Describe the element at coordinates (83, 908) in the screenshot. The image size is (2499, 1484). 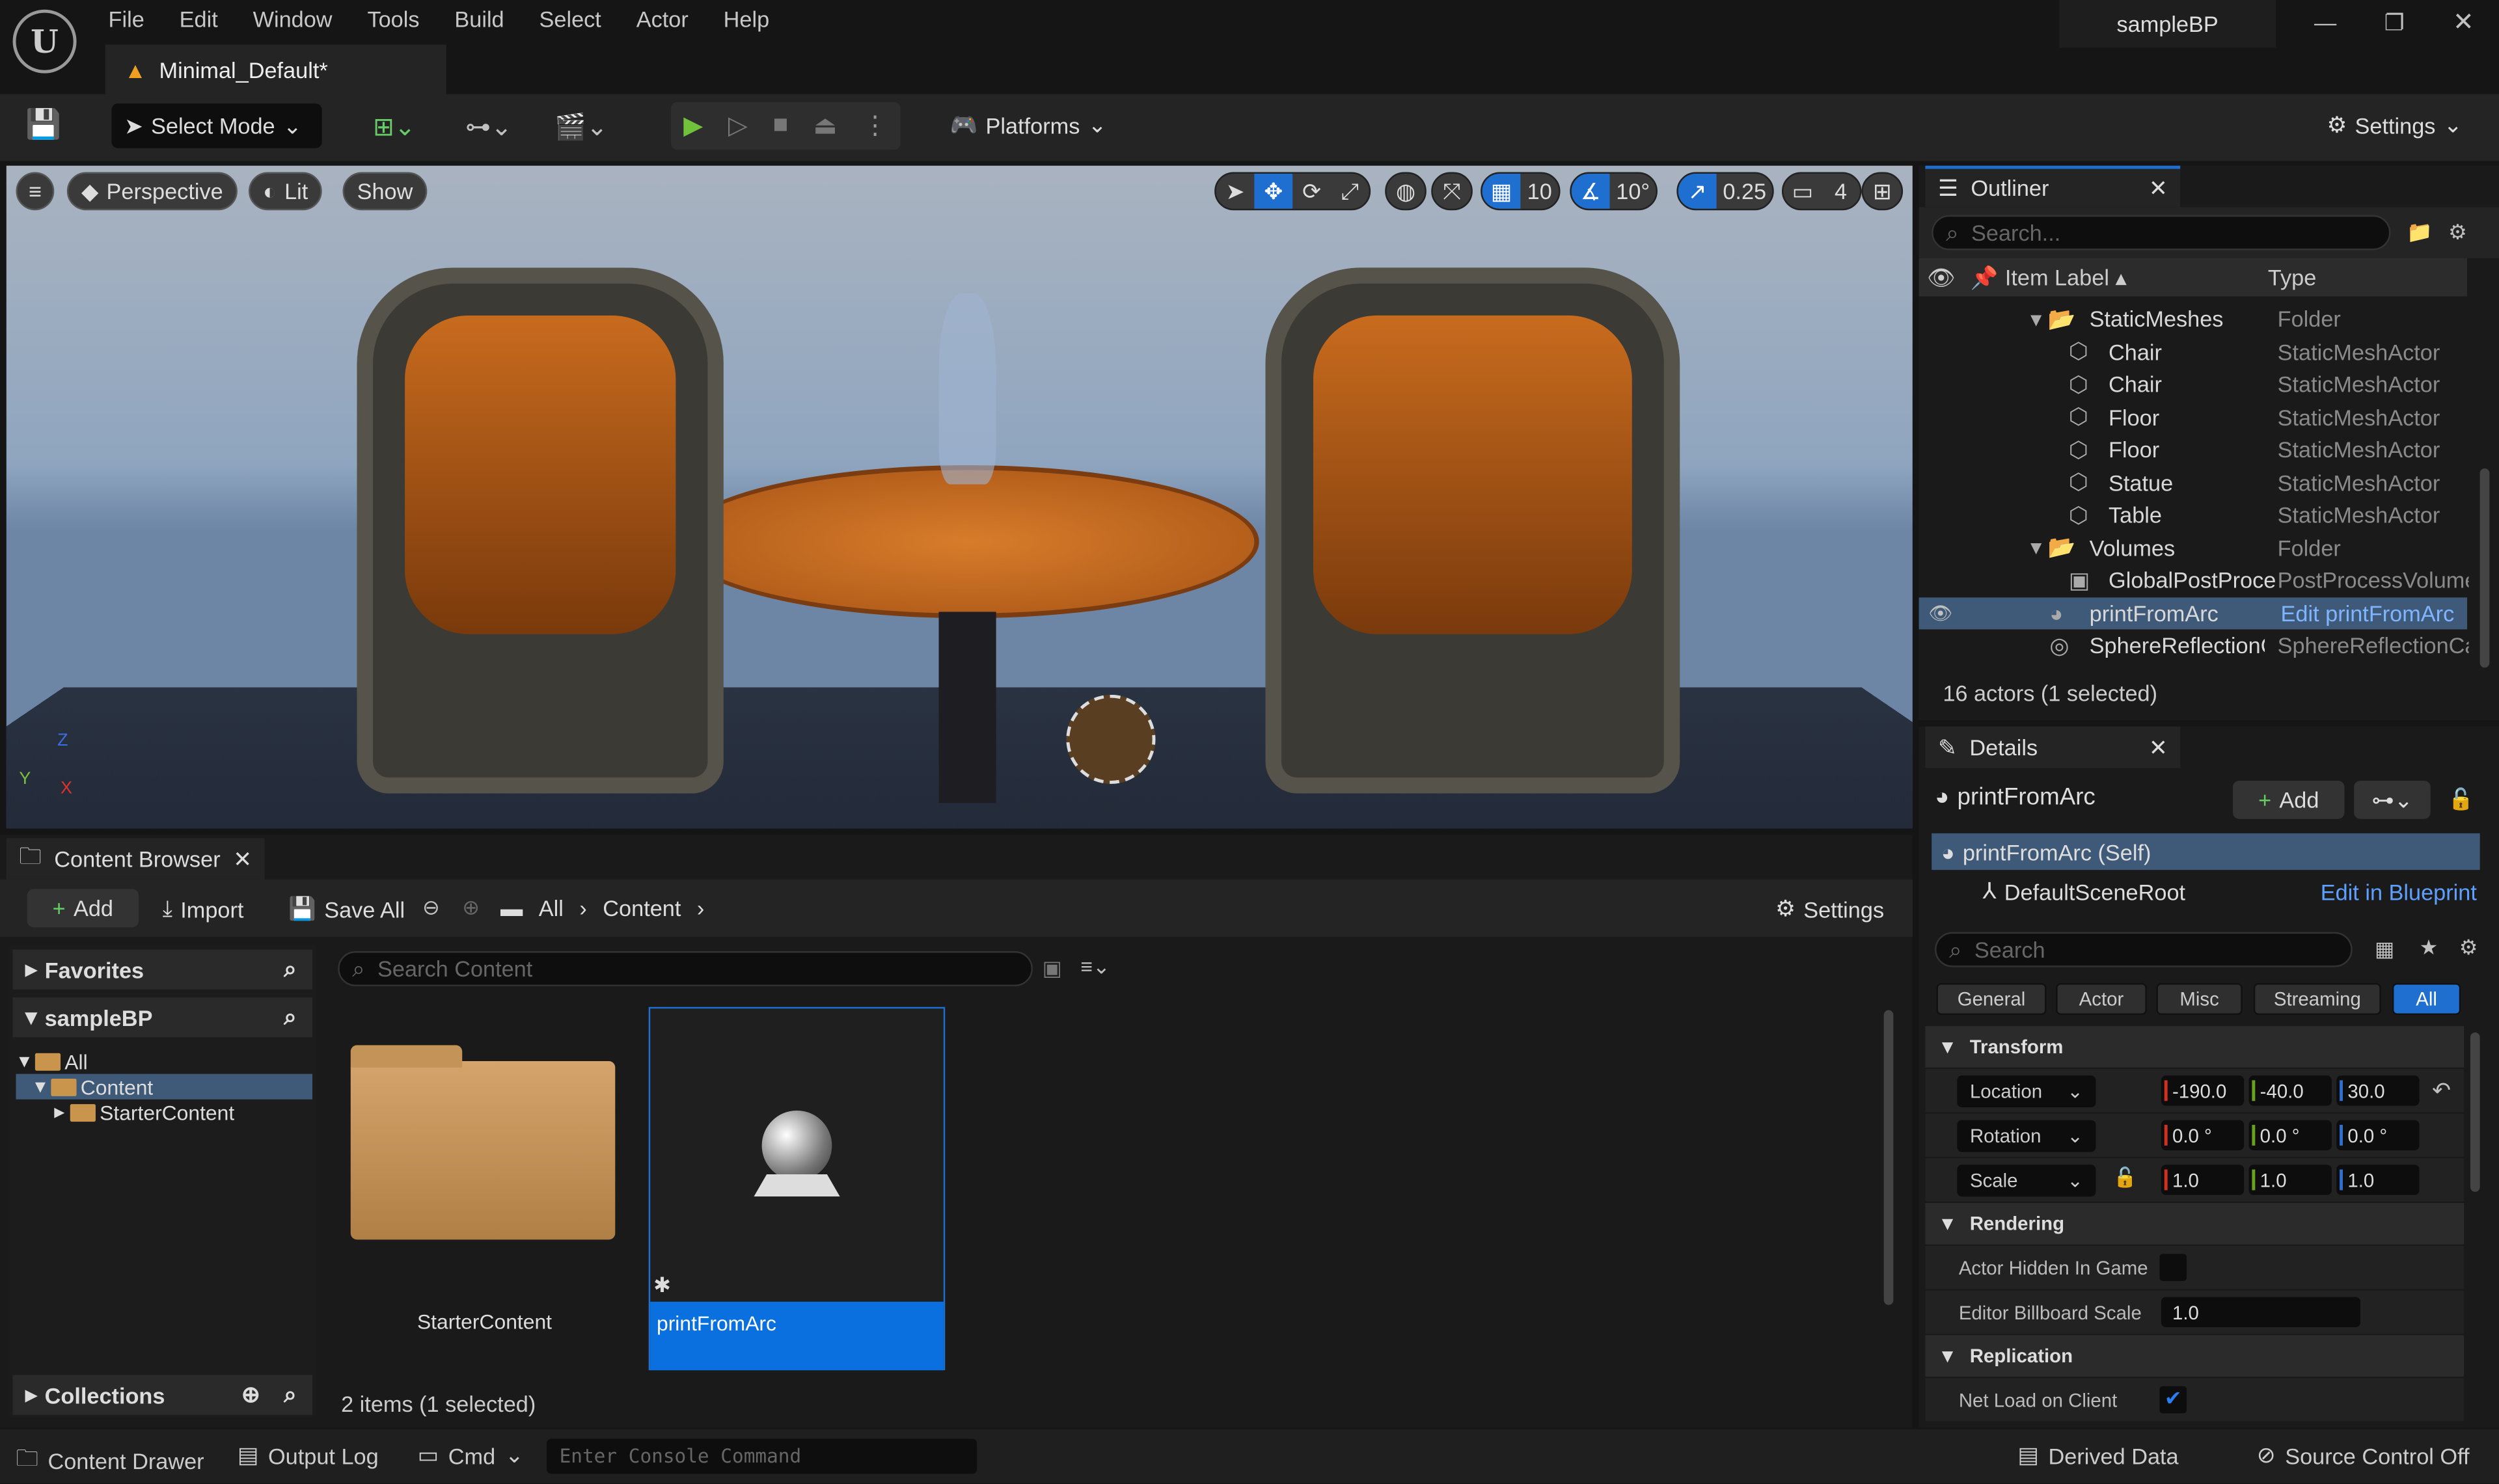
I see `cb-add-button: + Add` at that location.